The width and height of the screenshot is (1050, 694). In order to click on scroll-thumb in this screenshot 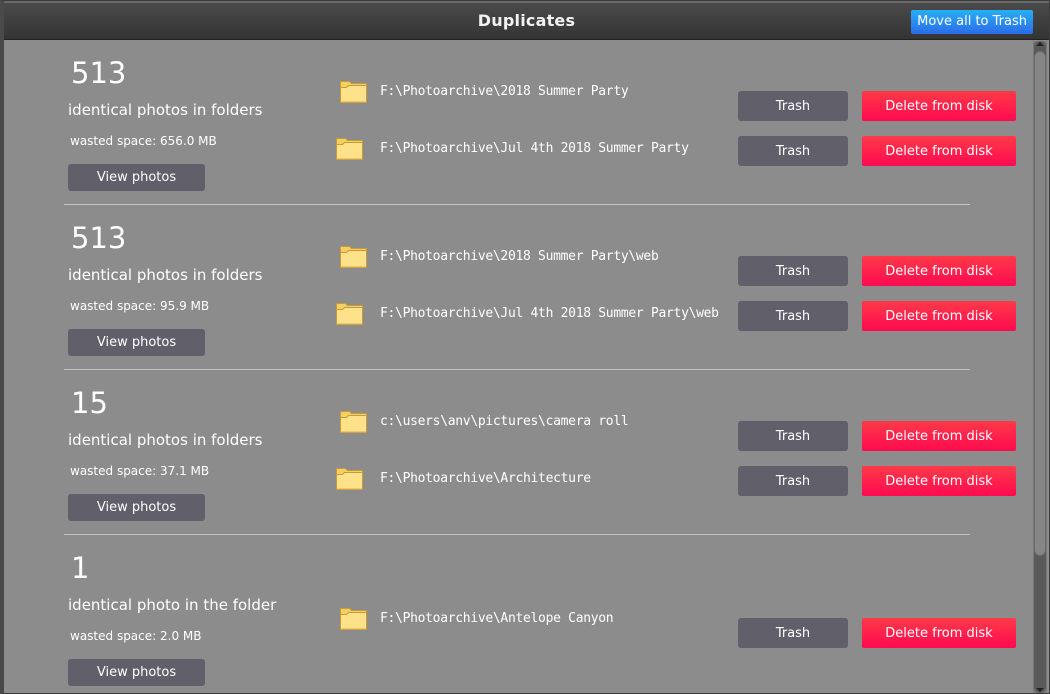, I will do `click(1040, 303)`.